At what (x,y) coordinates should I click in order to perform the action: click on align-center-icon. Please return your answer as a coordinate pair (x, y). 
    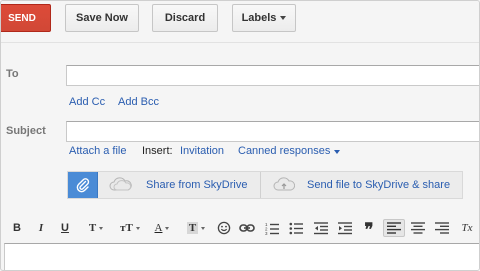
    Looking at the image, I should click on (418, 228).